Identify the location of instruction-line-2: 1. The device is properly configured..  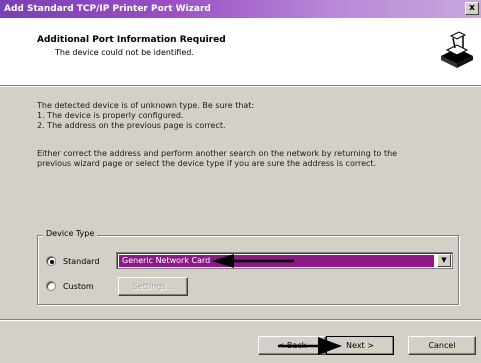
(110, 115).